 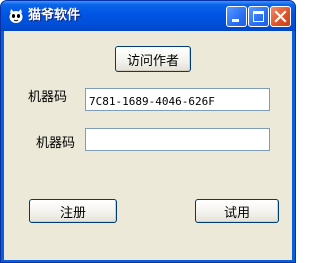 What do you see at coordinates (236, 16) in the screenshot?
I see `minimize-button` at bounding box center [236, 16].